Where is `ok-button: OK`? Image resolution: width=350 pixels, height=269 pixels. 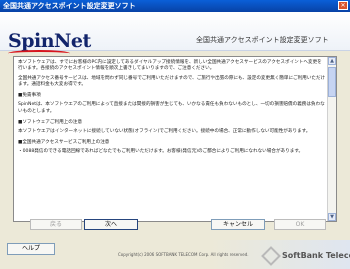 ok-button: OK is located at coordinates (300, 224).